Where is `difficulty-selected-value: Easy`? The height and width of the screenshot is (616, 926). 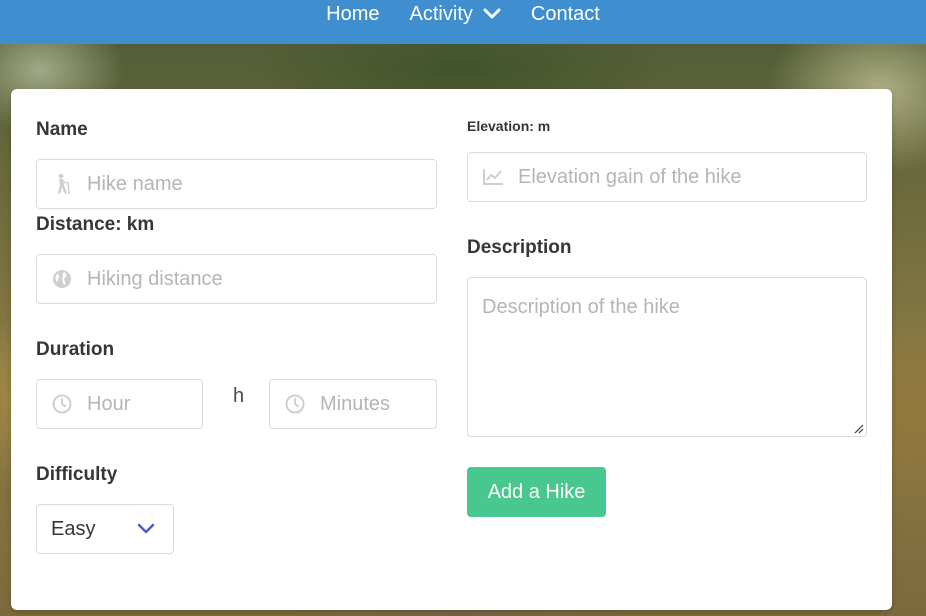 difficulty-selected-value: Easy is located at coordinates (73, 528).